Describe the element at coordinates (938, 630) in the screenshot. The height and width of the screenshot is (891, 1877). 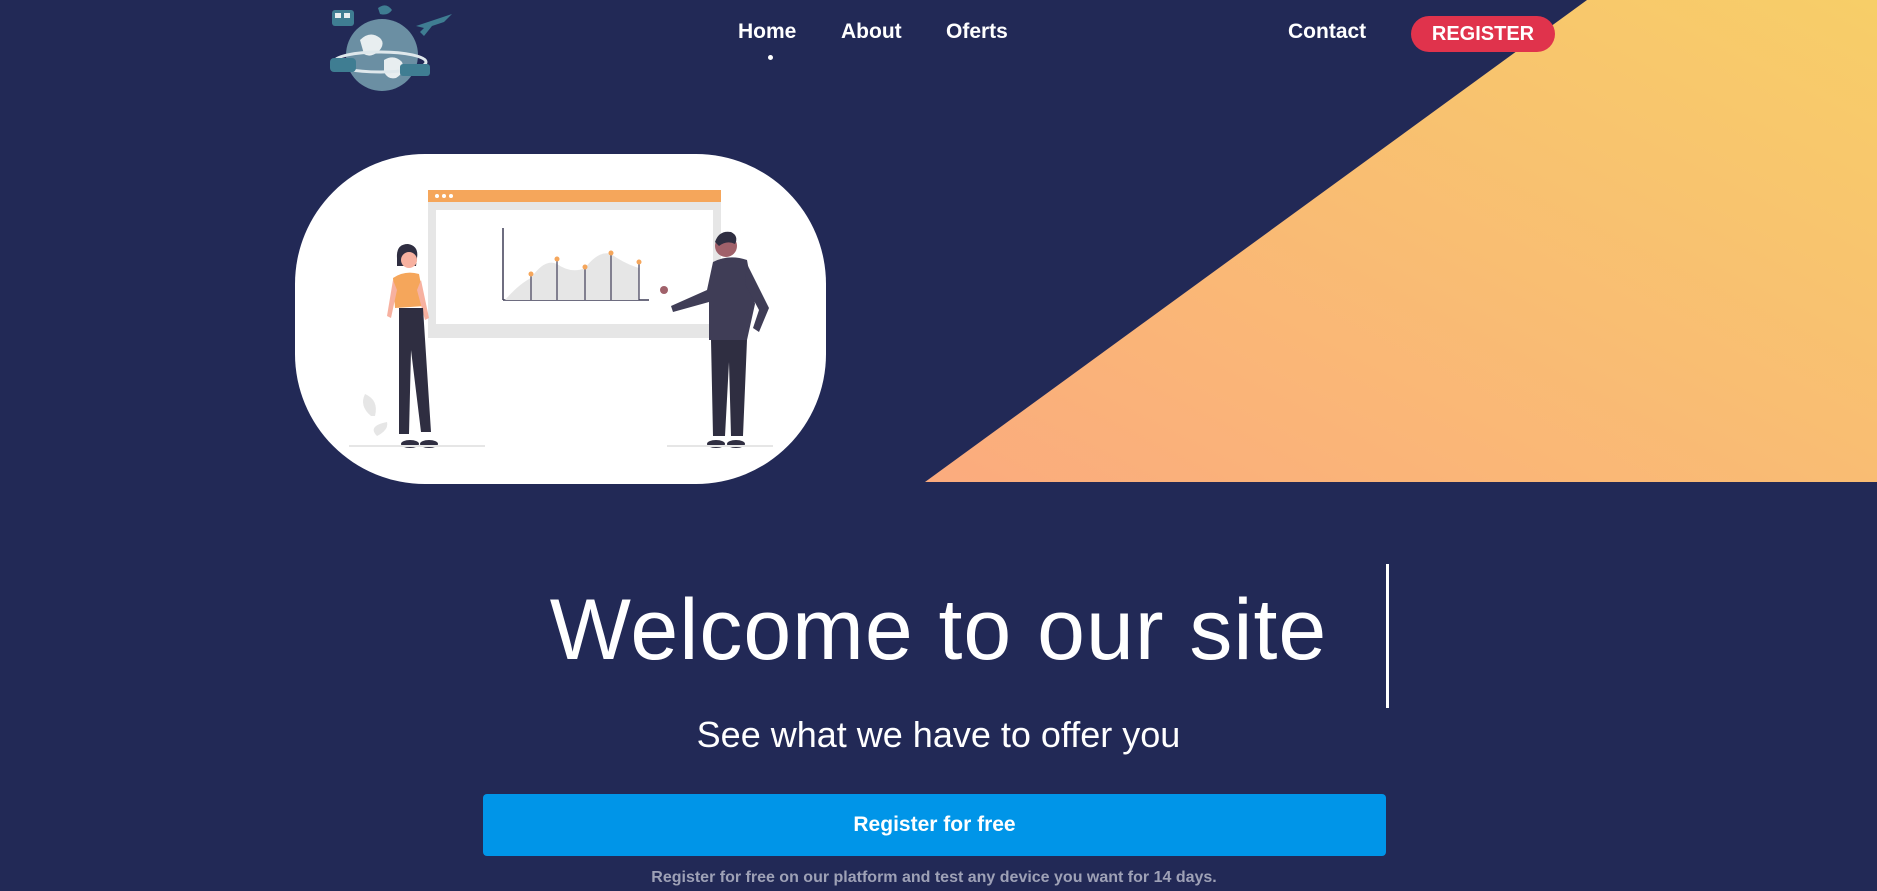
I see `hero-title: Welcome to our site` at that location.